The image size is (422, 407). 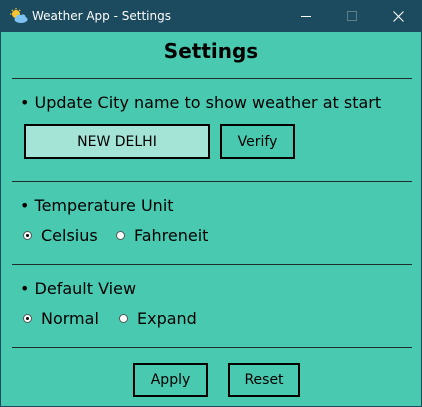 What do you see at coordinates (167, 318) in the screenshot?
I see `radio-expand-label: Expand` at bounding box center [167, 318].